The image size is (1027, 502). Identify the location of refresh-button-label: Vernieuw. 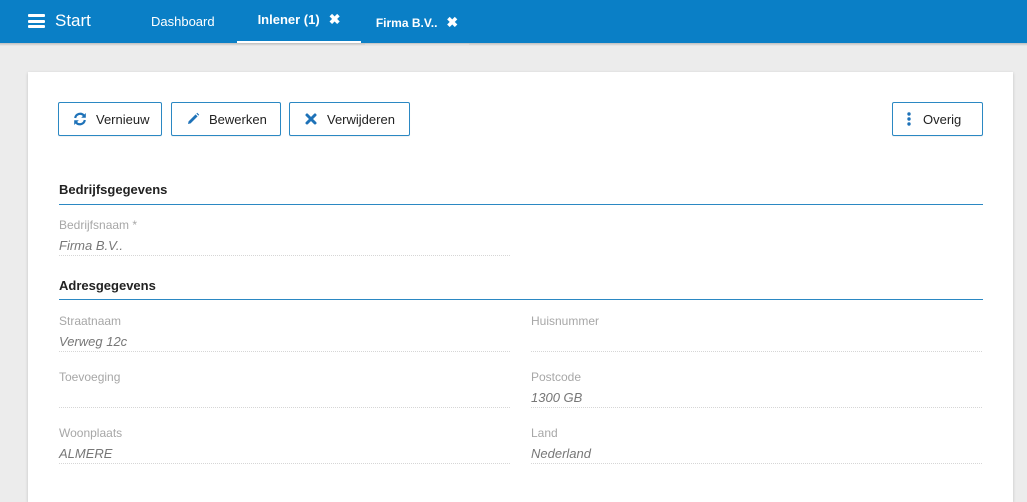
(123, 119).